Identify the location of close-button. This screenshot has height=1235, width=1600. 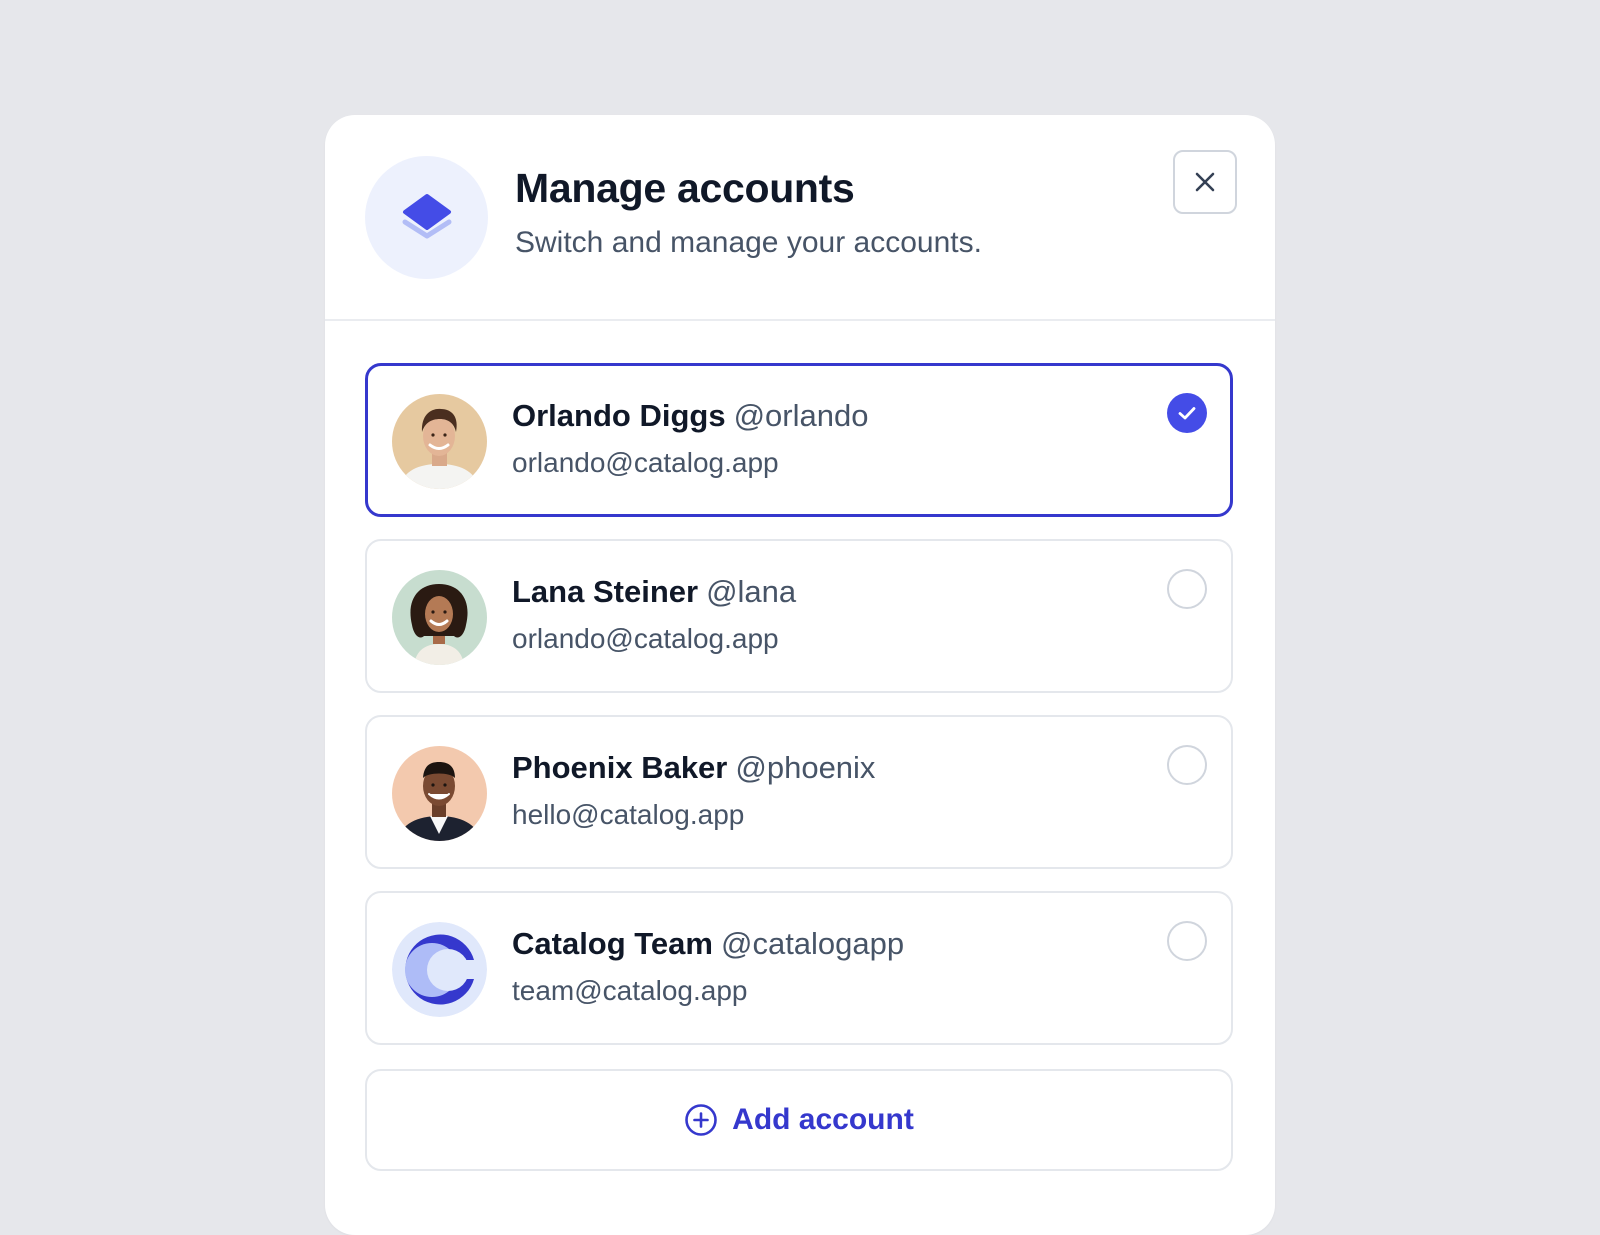
(1205, 182).